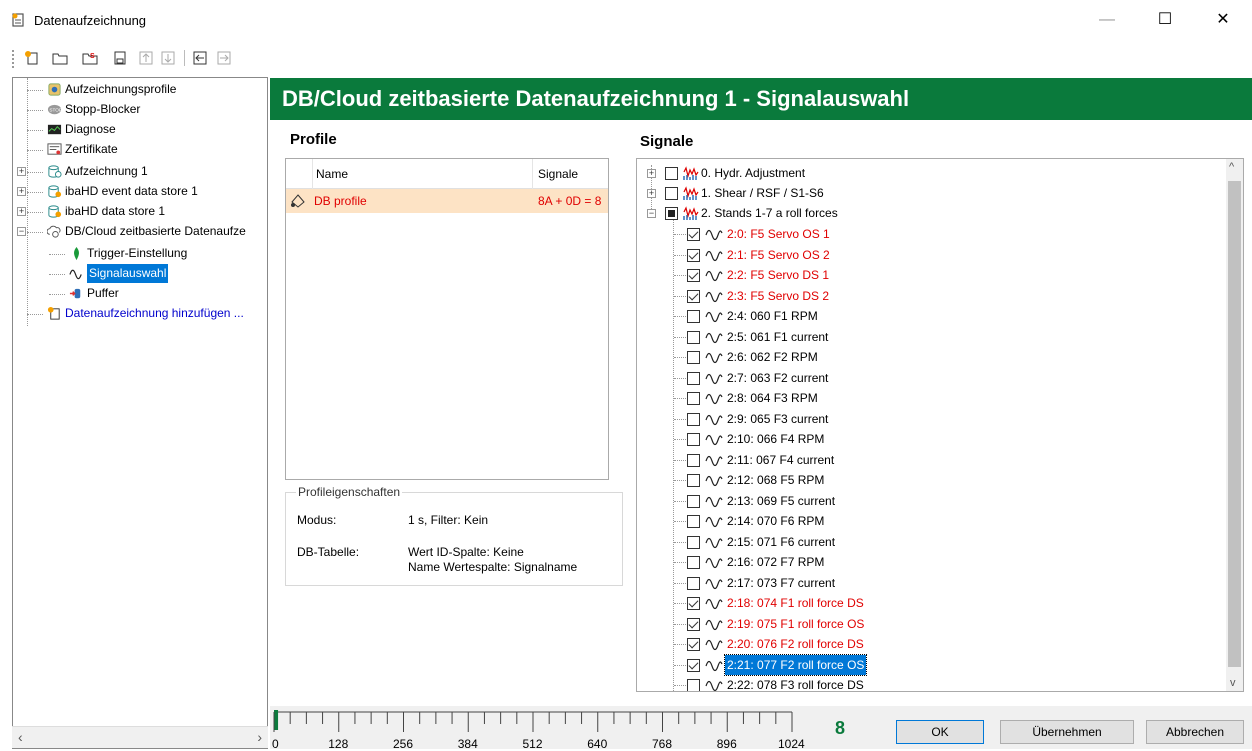 The width and height of the screenshot is (1252, 751). I want to click on move-up-icon, so click(146, 58).